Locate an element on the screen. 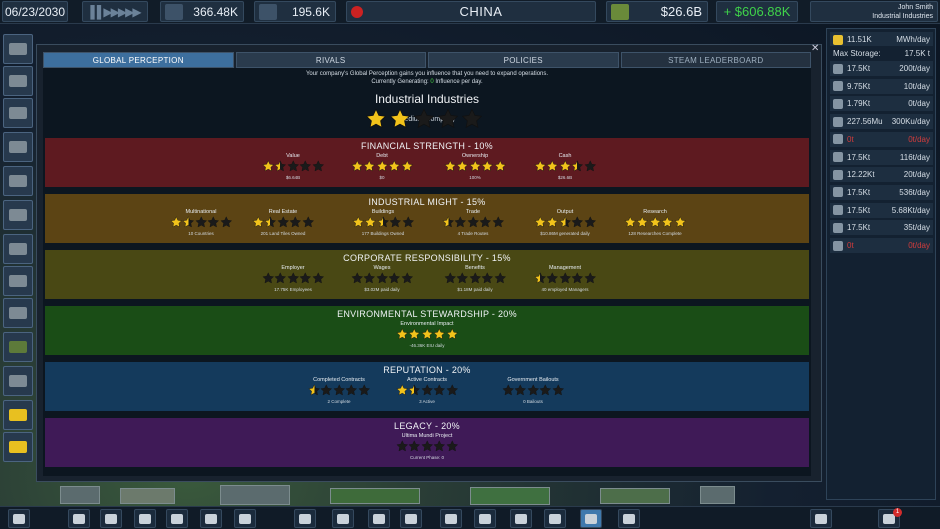 The height and width of the screenshot is (529, 940). perception-metric: Benefits $1.18M paid daily is located at coordinates (475, 278).